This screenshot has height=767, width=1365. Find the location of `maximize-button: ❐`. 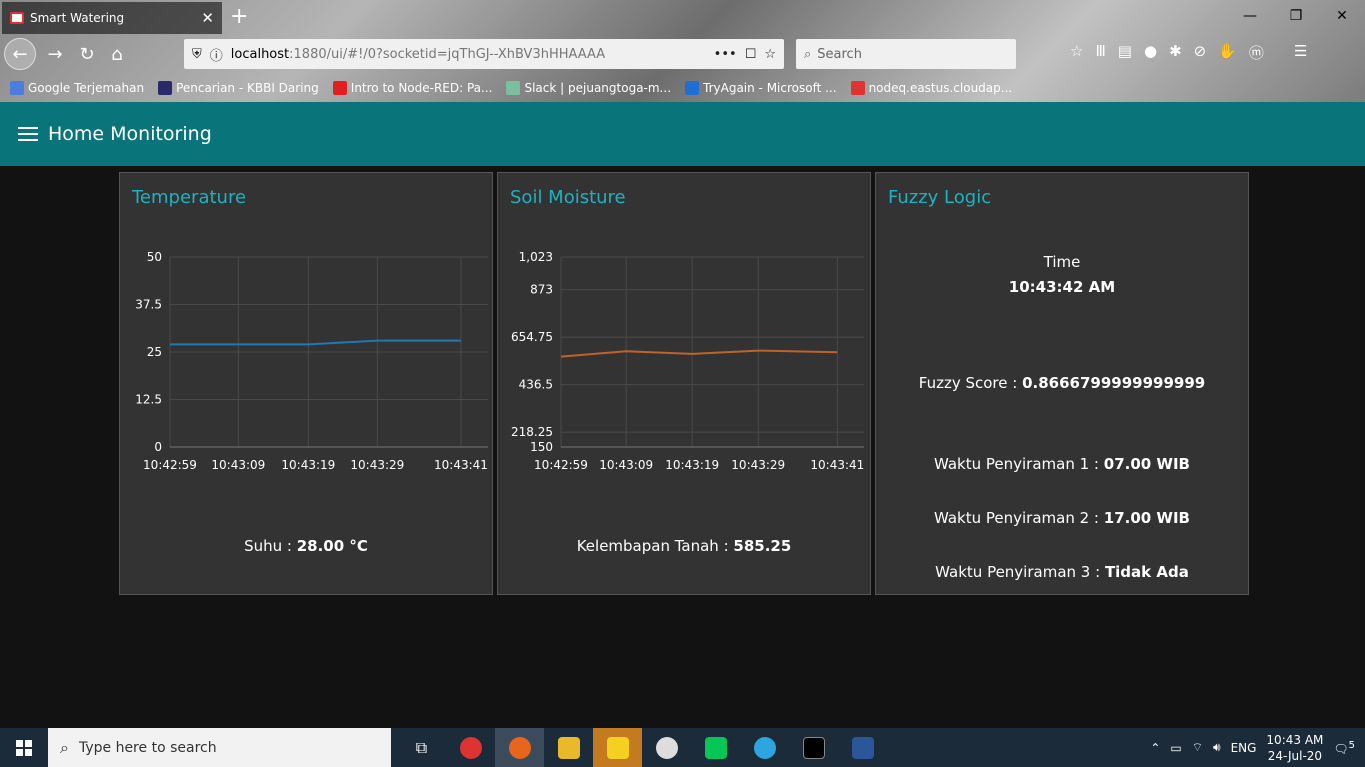

maximize-button: ❐ is located at coordinates (1296, 16).